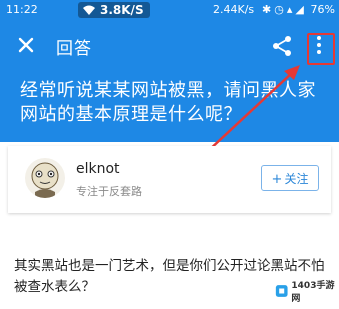 The height and width of the screenshot is (309, 339). I want to click on toolbar-title: 回答, so click(74, 49).